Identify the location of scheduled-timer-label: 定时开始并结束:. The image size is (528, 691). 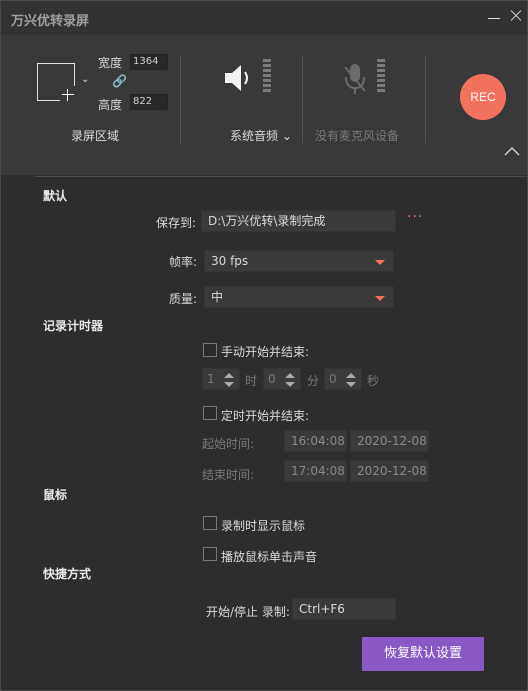
(265, 416).